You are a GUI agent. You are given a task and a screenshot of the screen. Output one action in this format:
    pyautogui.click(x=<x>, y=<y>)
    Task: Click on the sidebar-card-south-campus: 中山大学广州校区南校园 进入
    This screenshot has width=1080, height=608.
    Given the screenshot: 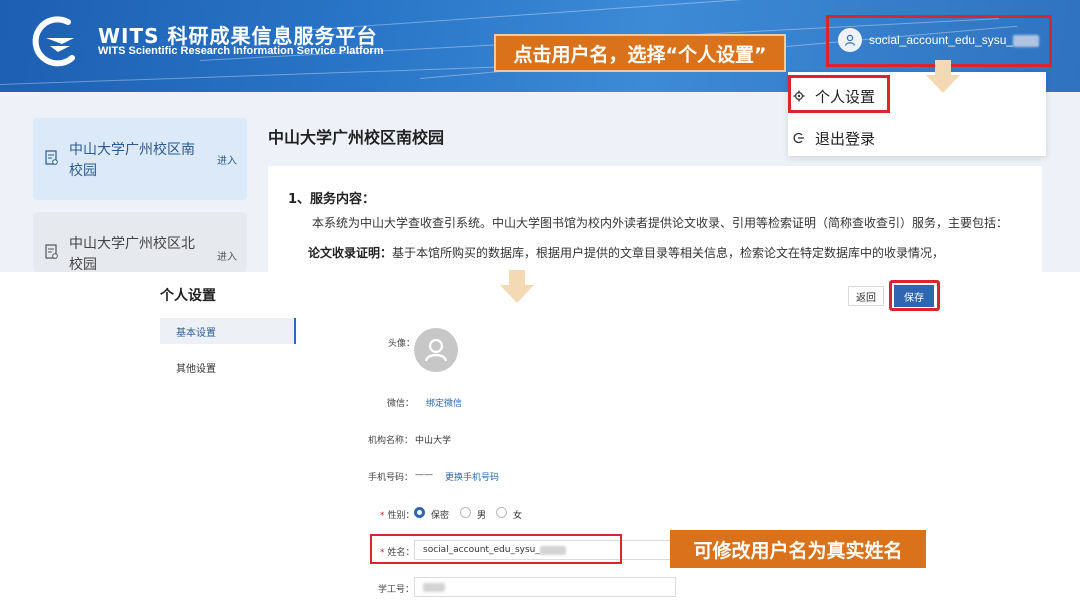 What is the action you would take?
    pyautogui.click(x=140, y=159)
    